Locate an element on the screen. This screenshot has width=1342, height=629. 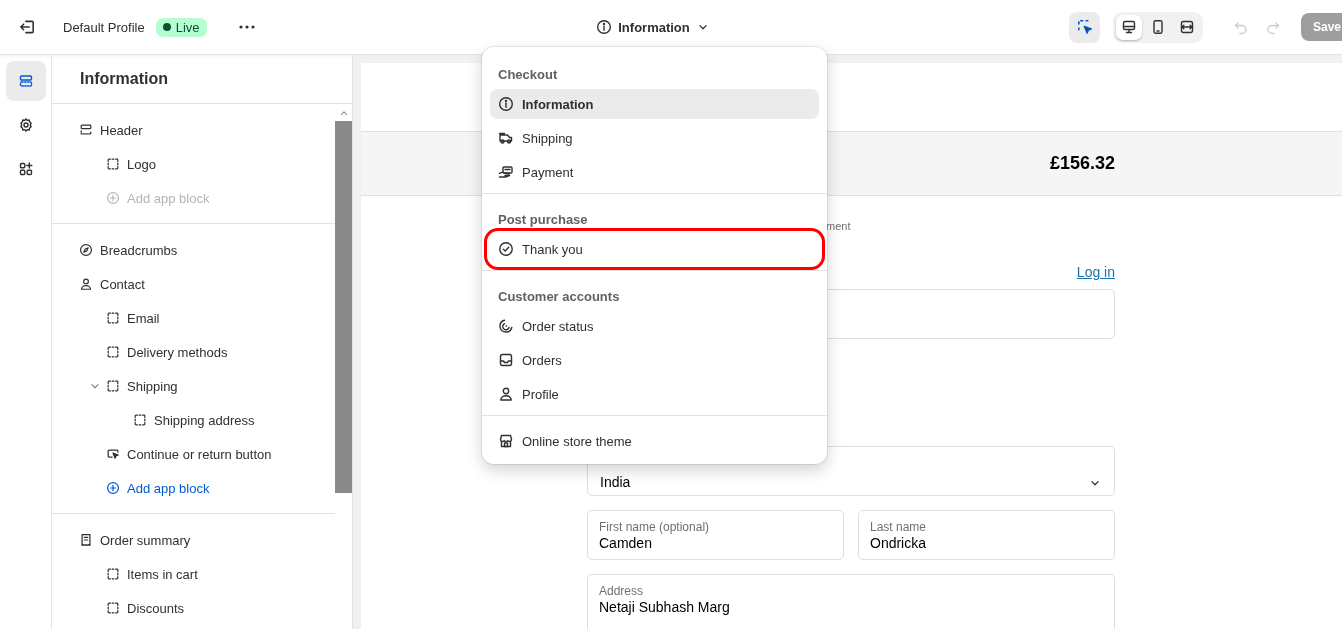
device-button is located at coordinates (1129, 27).